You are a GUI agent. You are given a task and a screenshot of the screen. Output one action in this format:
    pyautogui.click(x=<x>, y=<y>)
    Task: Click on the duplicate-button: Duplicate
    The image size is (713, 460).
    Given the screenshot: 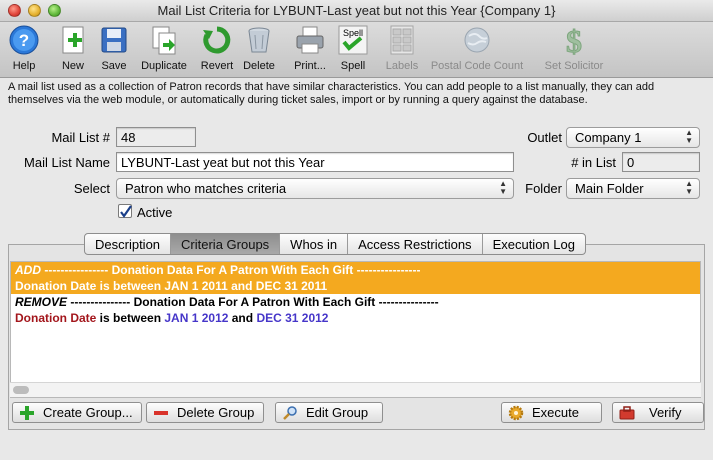 What is the action you would take?
    pyautogui.click(x=164, y=50)
    